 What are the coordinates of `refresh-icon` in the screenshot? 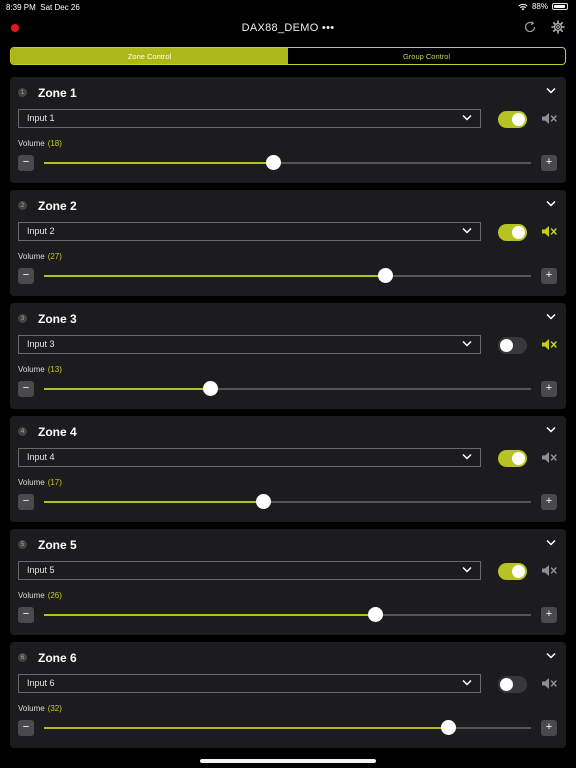 It's located at (530, 27).